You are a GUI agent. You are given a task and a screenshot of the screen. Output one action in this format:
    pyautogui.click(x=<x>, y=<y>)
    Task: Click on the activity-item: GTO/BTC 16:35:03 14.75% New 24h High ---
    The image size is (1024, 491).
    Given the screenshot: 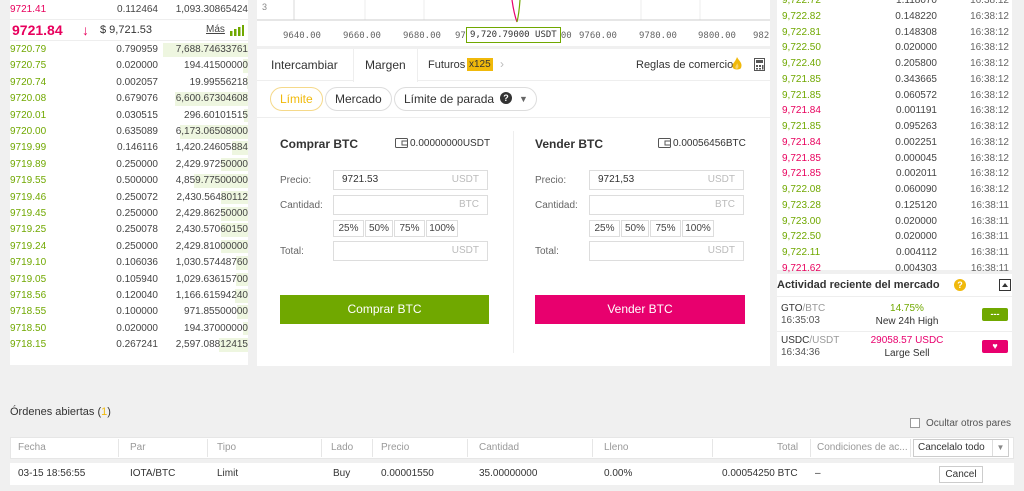 What is the action you would take?
    pyautogui.click(x=894, y=315)
    